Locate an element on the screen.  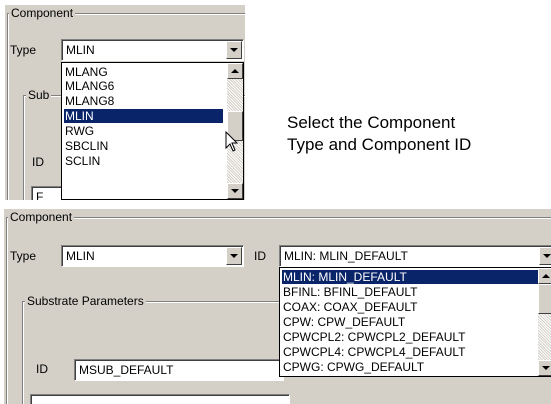
substrate-parameters-title: Substrate Parameters is located at coordinates (85, 301).